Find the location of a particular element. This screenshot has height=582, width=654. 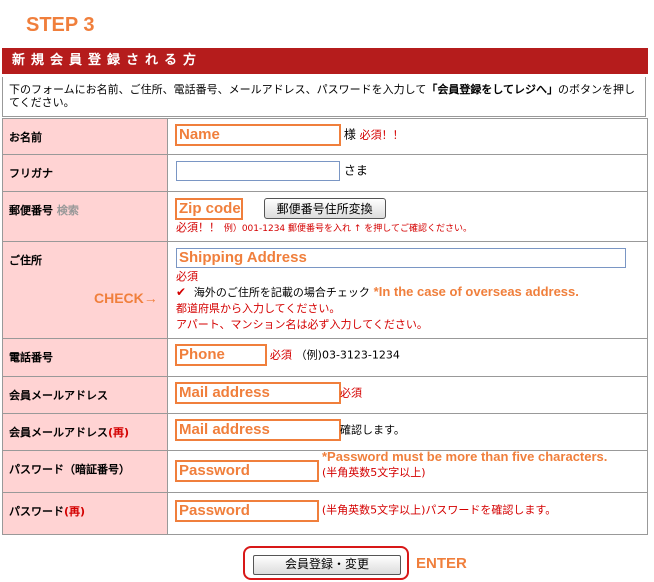

password-hint: (半角英数5文字以上) is located at coordinates (374, 472).